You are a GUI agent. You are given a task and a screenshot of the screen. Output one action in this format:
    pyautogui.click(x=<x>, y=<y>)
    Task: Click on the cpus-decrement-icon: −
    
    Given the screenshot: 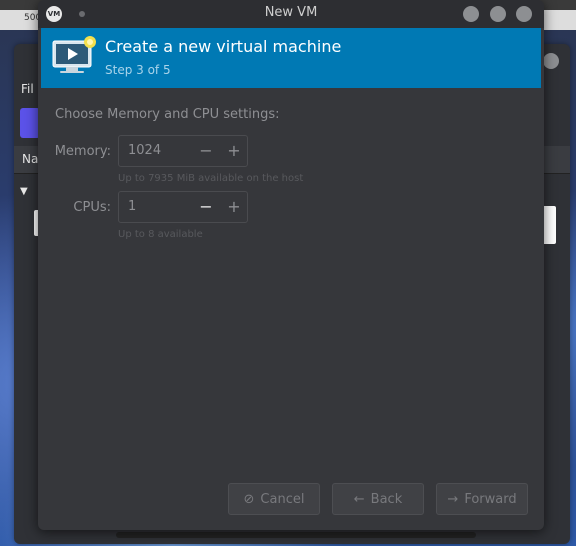 What is the action you would take?
    pyautogui.click(x=206, y=207)
    